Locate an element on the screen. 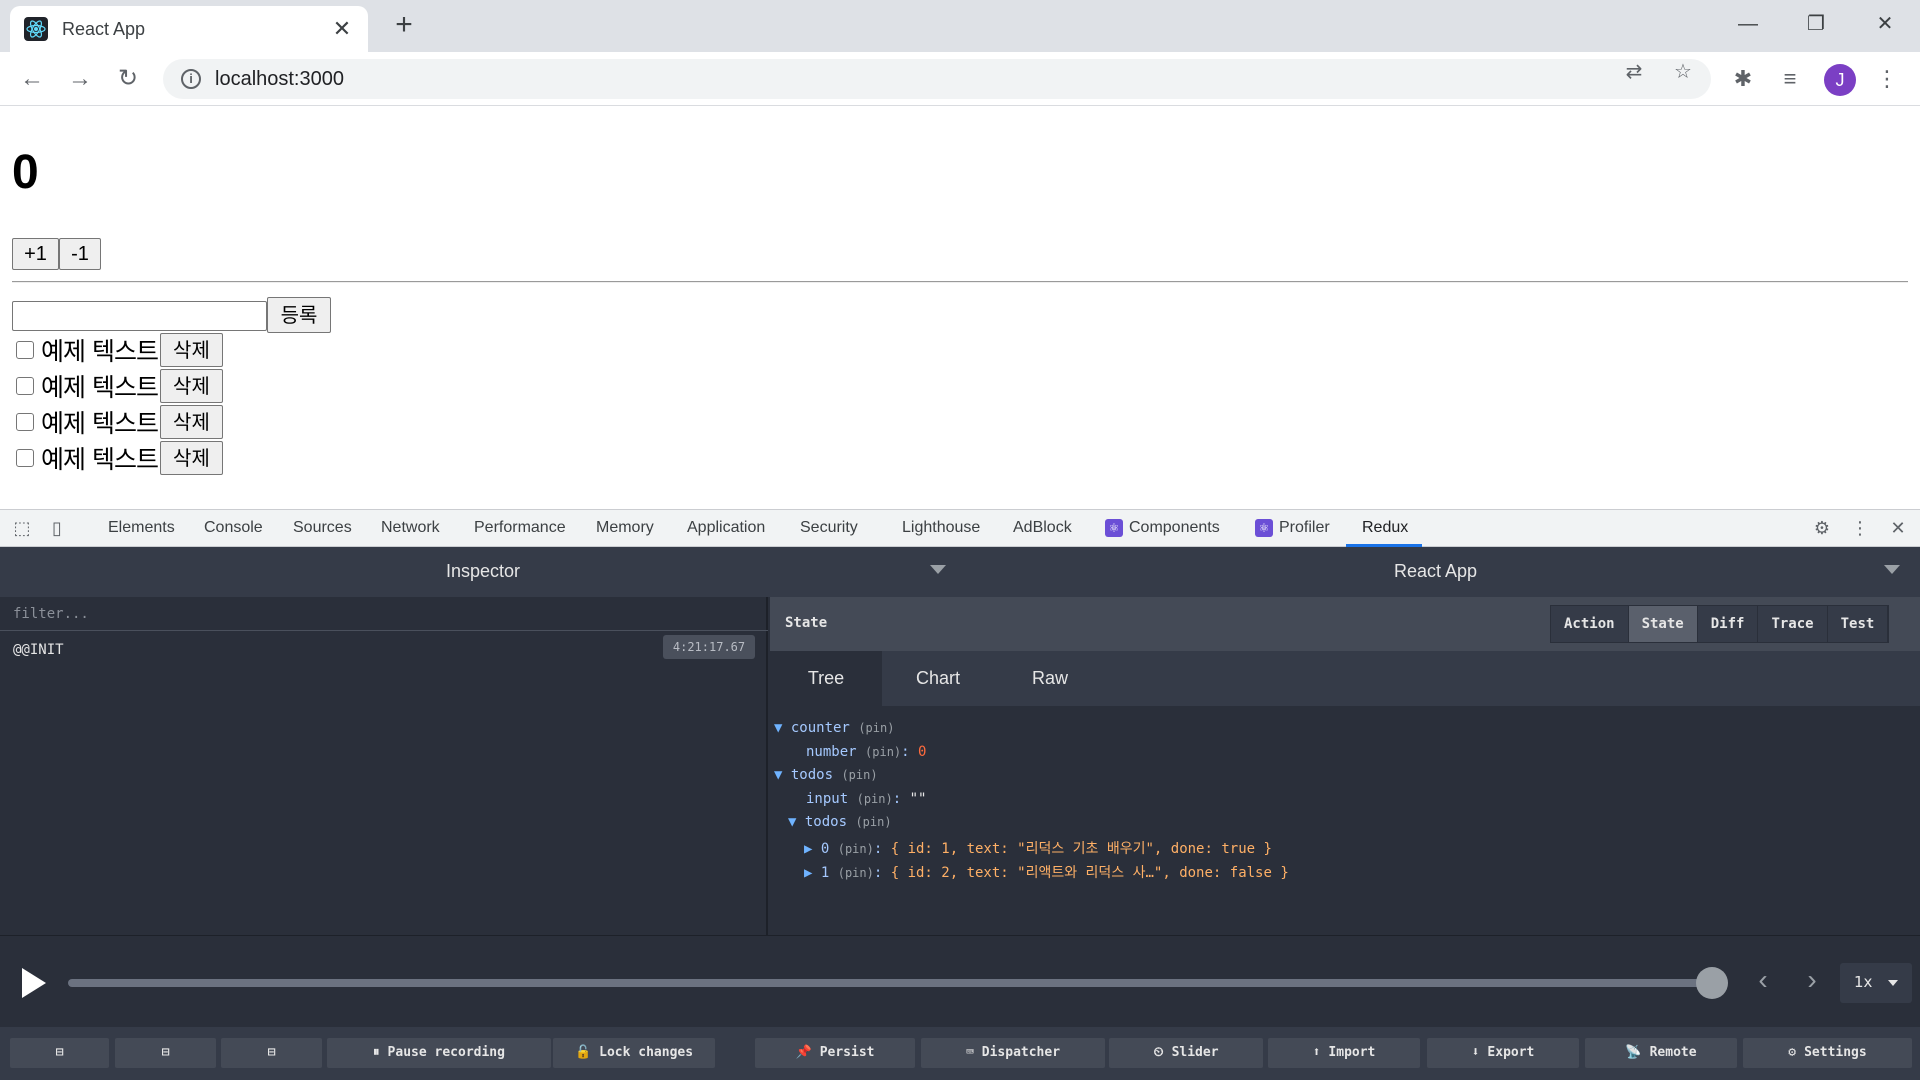 This screenshot has height=1080, width=1920. todo-input is located at coordinates (139, 316).